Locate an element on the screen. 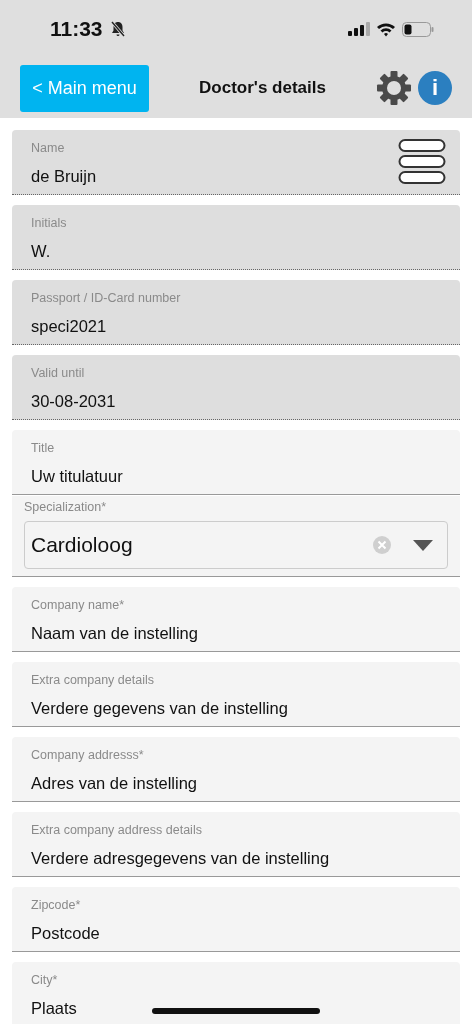  text-field: Title Uw titulatuur is located at coordinates (236, 462).